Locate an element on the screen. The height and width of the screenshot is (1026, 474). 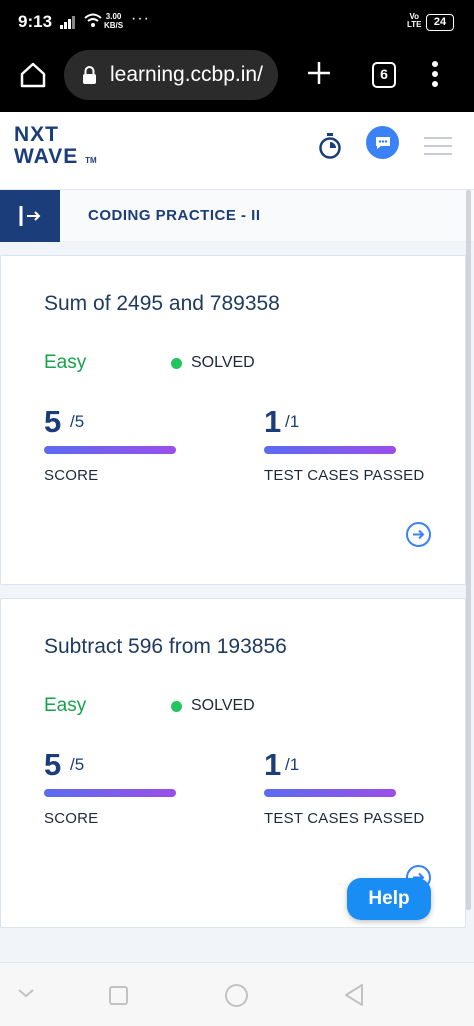
network-speed: 3.00 KB/S is located at coordinates (113, 21).